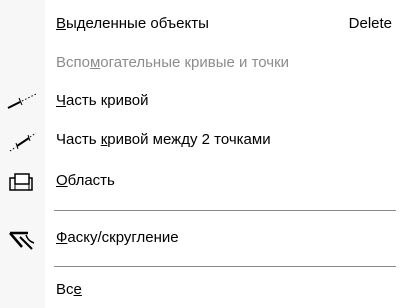 The width and height of the screenshot is (405, 308). What do you see at coordinates (85, 180) in the screenshot?
I see `menu-item-label: Область` at bounding box center [85, 180].